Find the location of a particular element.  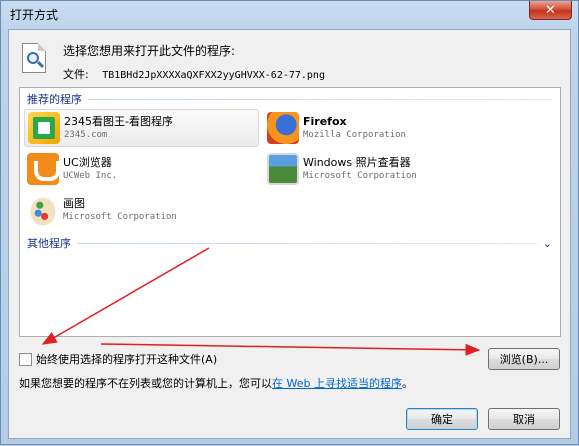

program-item-firefox: Firefox Mozilla Corporation is located at coordinates (381, 128).